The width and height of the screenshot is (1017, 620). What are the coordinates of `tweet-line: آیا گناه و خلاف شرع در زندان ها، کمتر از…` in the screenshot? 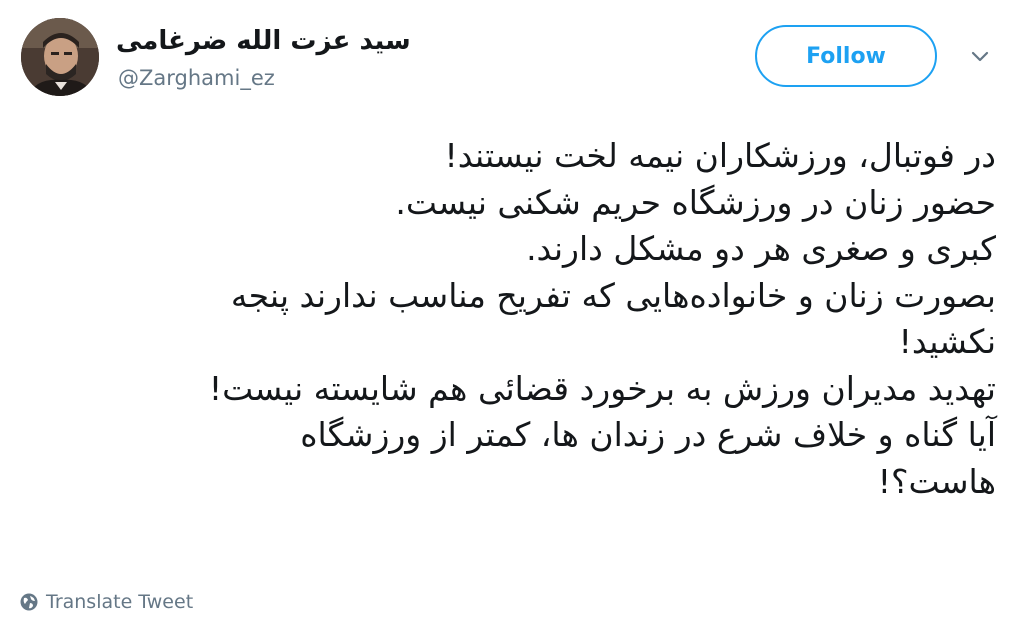 It's located at (648, 434).